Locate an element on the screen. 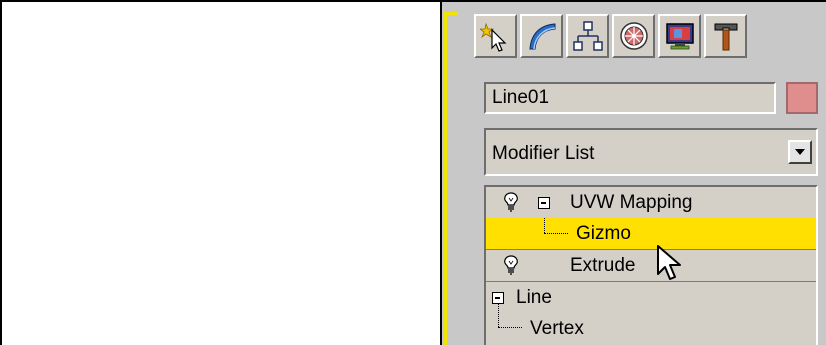  tab-utilities is located at coordinates (725, 36).